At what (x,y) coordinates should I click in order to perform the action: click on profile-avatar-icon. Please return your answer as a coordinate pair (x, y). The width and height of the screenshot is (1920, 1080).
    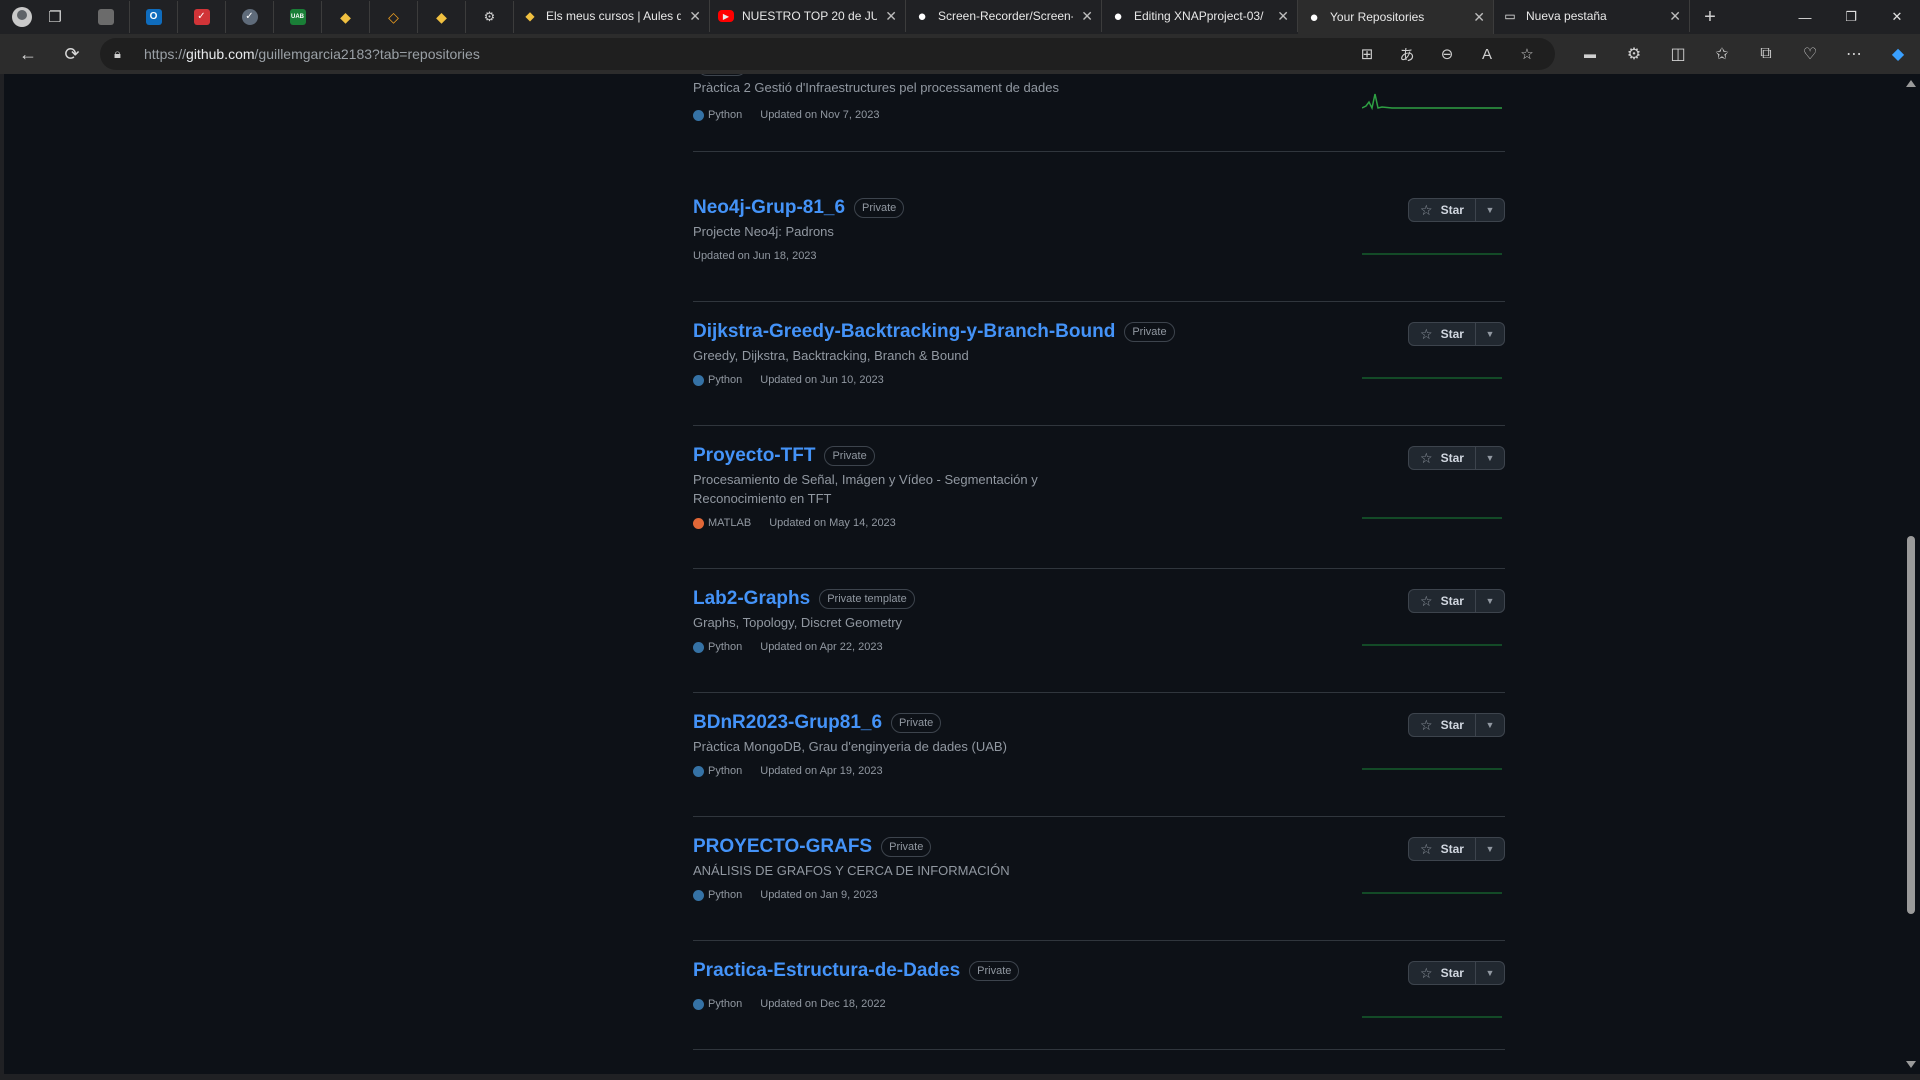
    Looking at the image, I should click on (22, 17).